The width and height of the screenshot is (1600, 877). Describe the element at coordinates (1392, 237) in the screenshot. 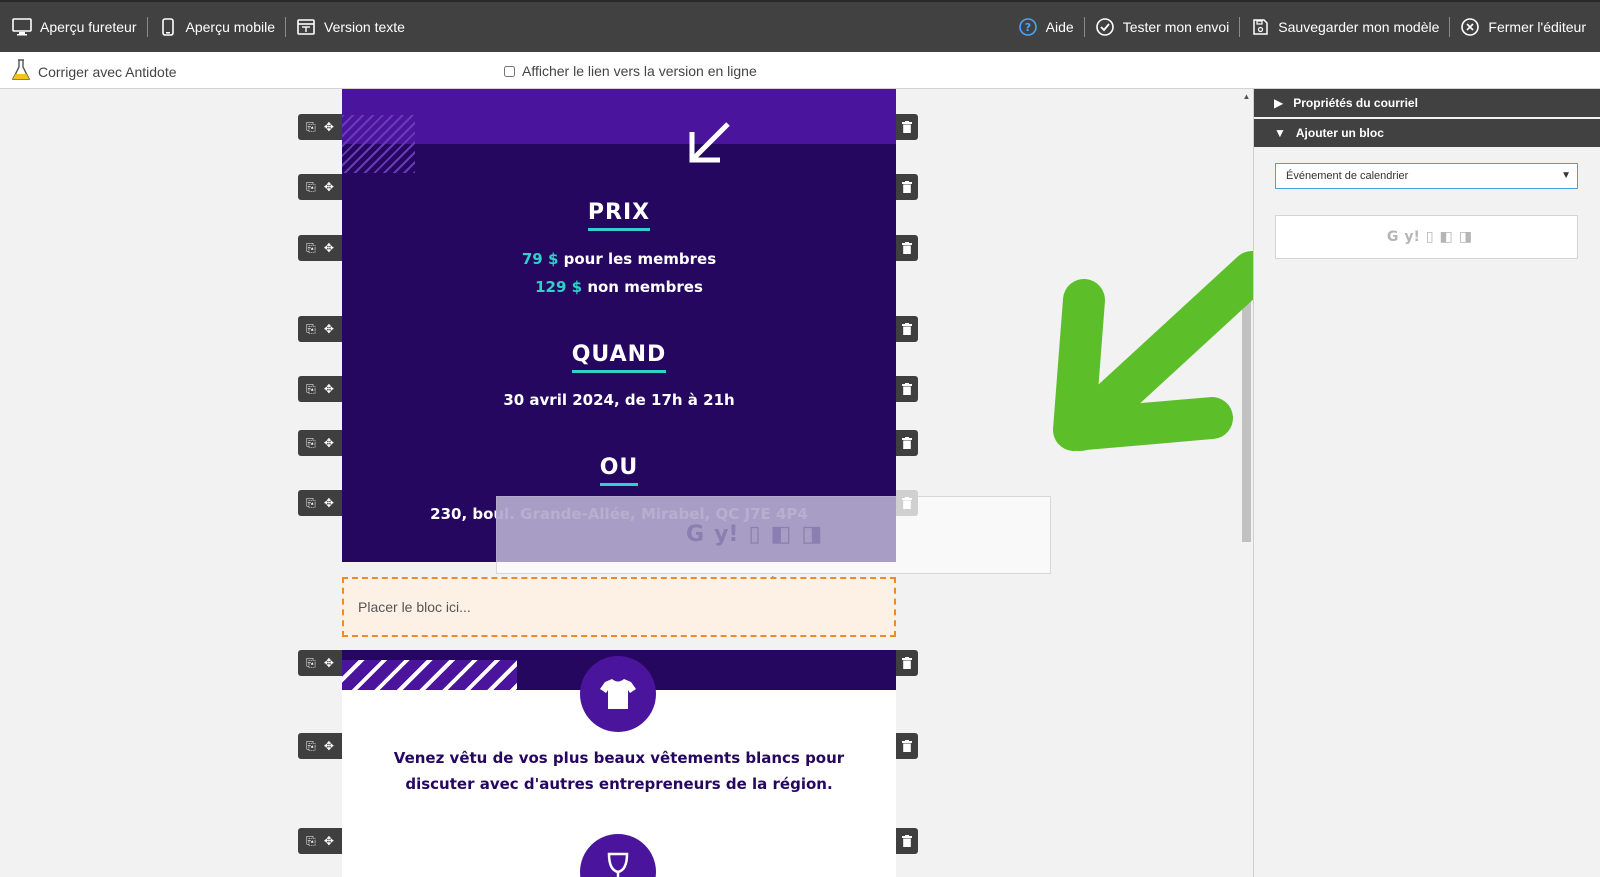

I see `google-icon: G` at that location.